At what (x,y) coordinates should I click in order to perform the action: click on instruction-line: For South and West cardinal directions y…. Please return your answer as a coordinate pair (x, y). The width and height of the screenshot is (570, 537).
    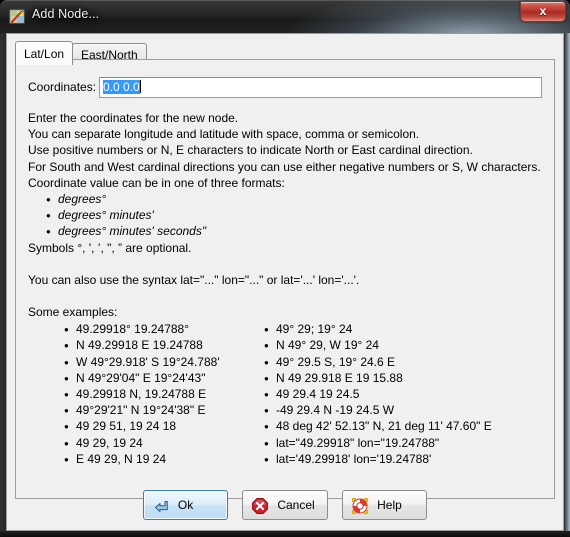
    Looking at the image, I should click on (284, 166).